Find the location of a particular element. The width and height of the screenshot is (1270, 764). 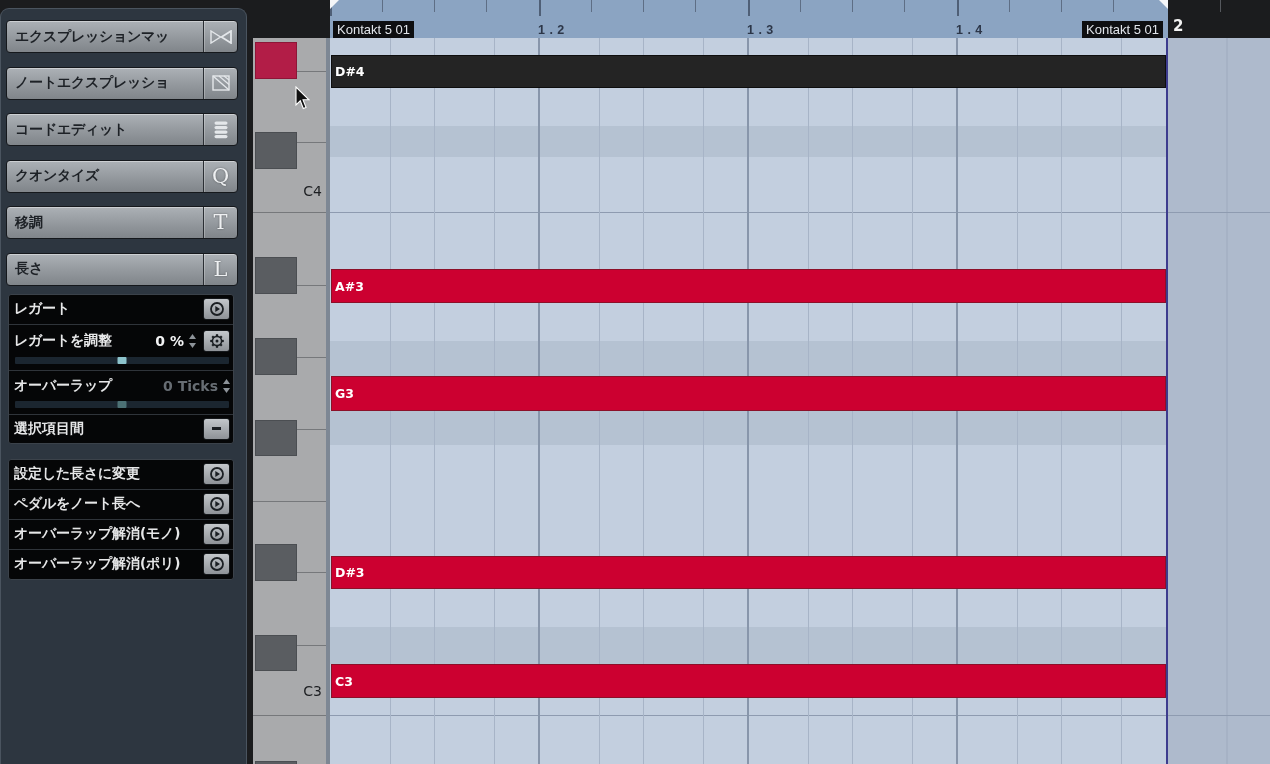

shortcut-letter: Q is located at coordinates (220, 176).